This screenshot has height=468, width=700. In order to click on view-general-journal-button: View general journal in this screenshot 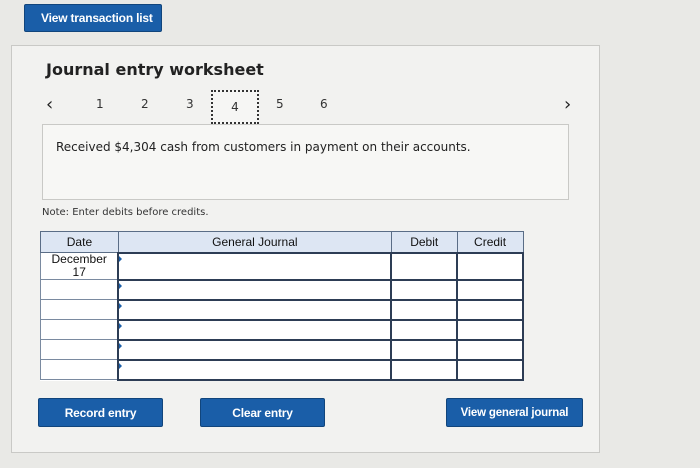, I will do `click(514, 412)`.